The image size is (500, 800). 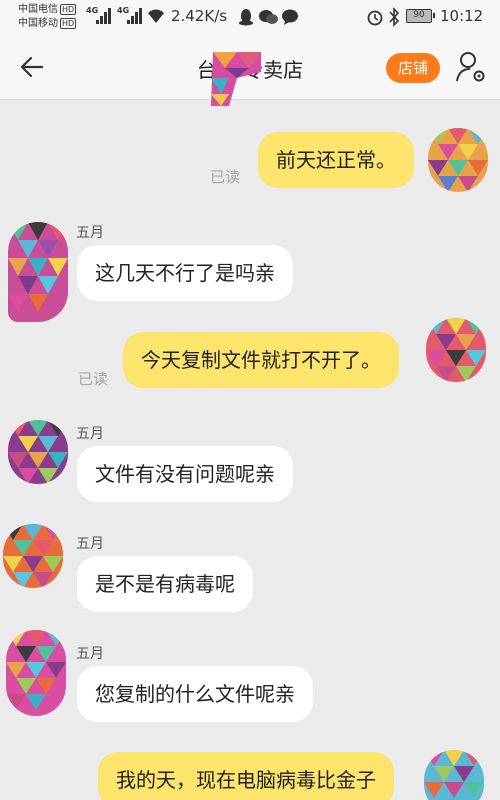 I want to click on message-bubble-incoming: 是不是有病毒呢, so click(x=165, y=584).